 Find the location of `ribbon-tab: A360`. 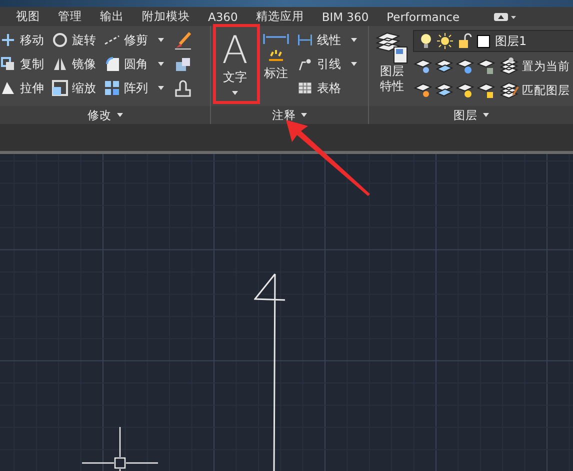

ribbon-tab: A360 is located at coordinates (224, 16).